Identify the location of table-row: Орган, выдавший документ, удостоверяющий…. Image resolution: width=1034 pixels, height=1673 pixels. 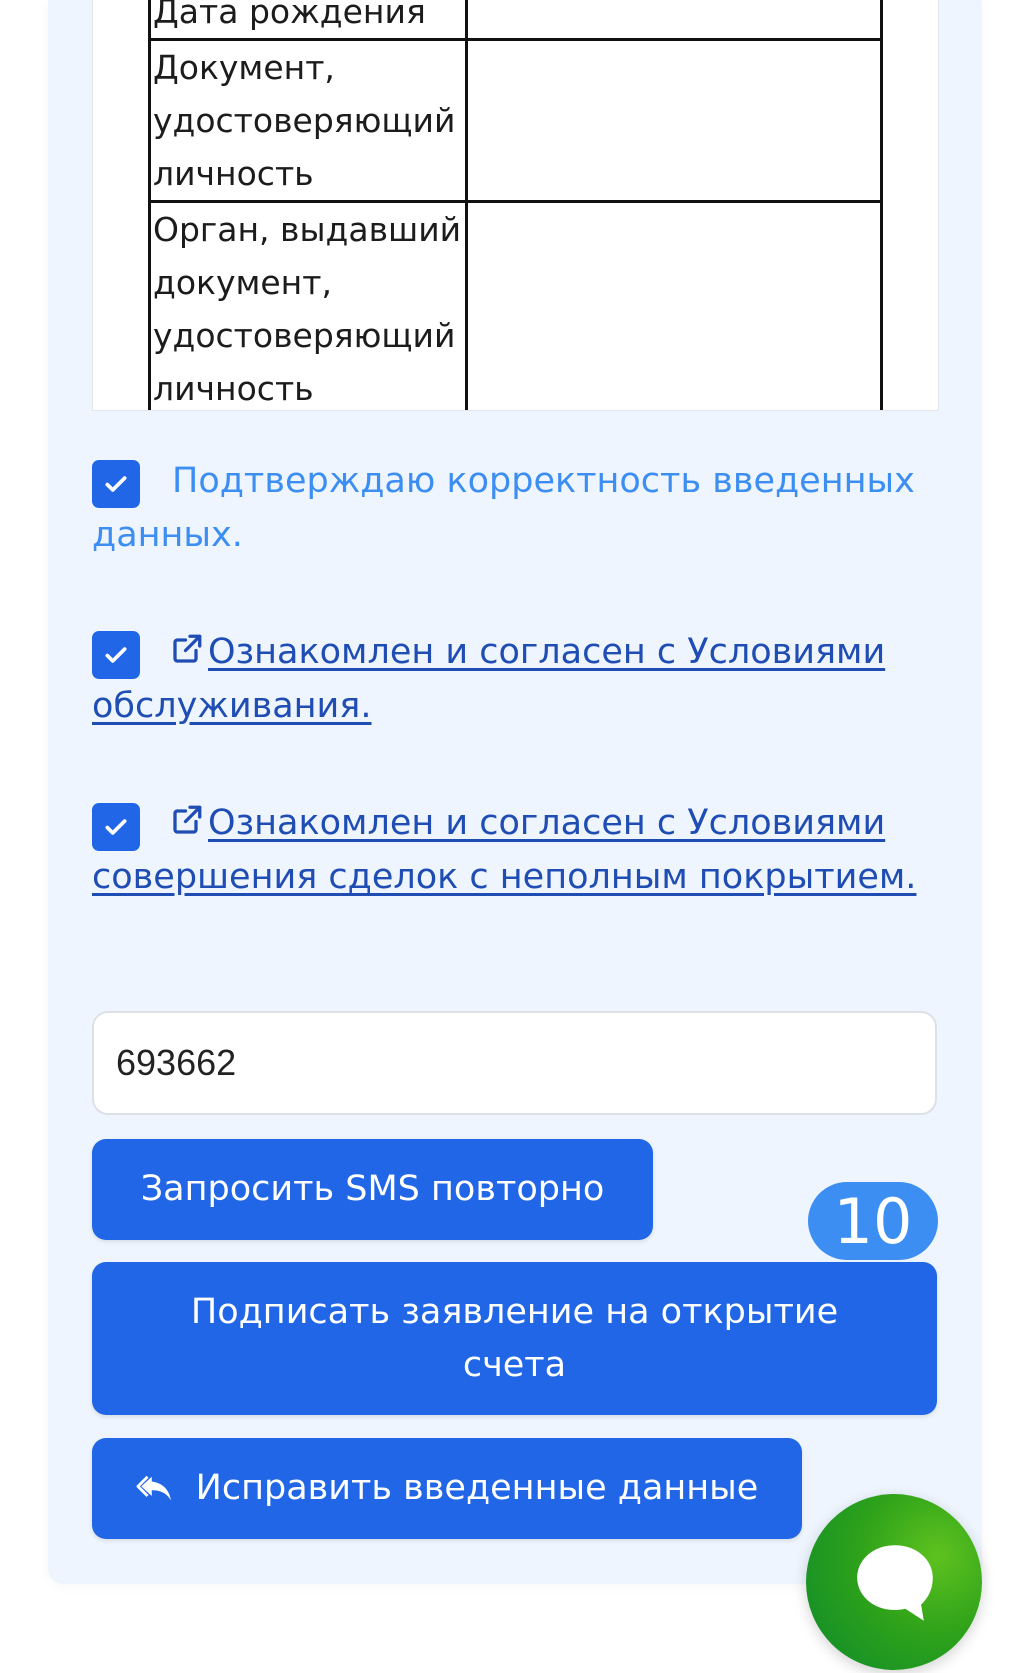
(515, 305).